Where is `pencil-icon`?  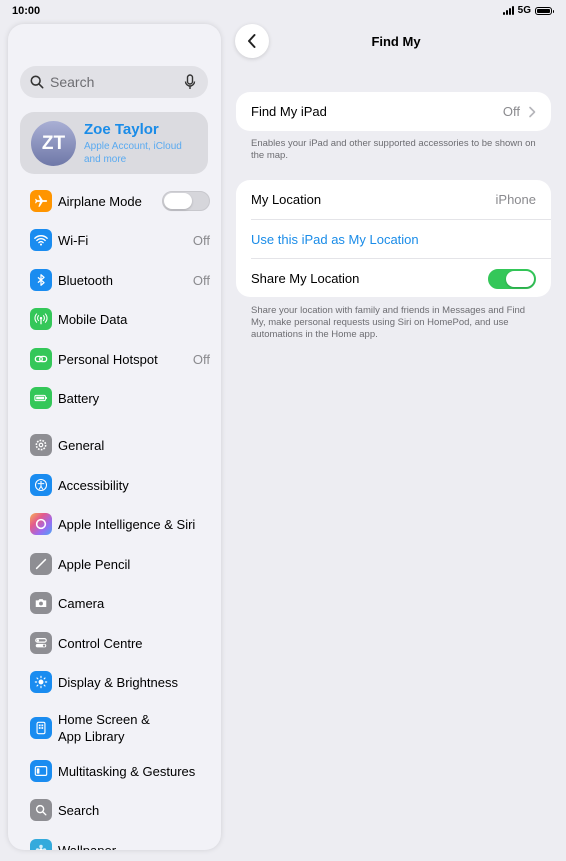
pencil-icon is located at coordinates (41, 564).